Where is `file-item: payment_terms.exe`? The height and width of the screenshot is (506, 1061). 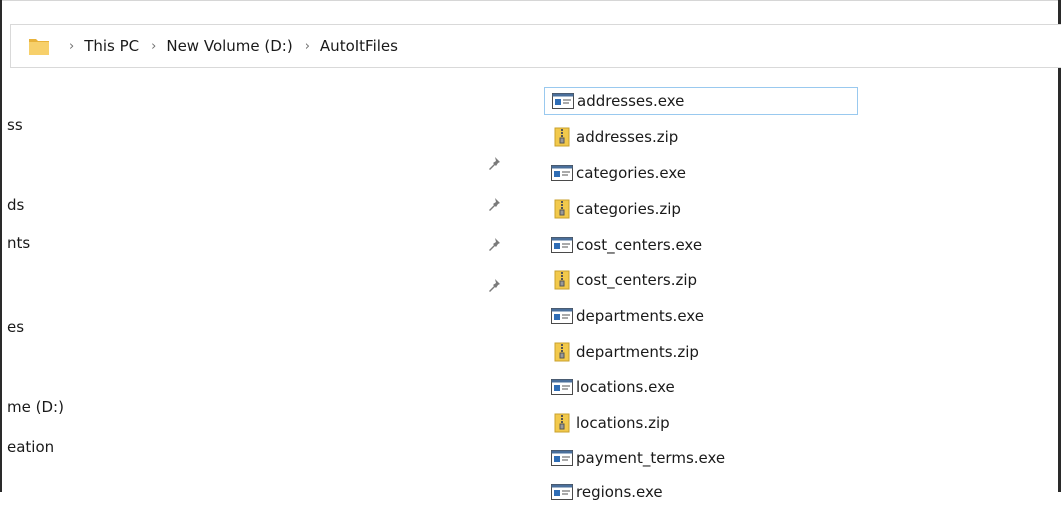 file-item: payment_terms.exe is located at coordinates (634, 458).